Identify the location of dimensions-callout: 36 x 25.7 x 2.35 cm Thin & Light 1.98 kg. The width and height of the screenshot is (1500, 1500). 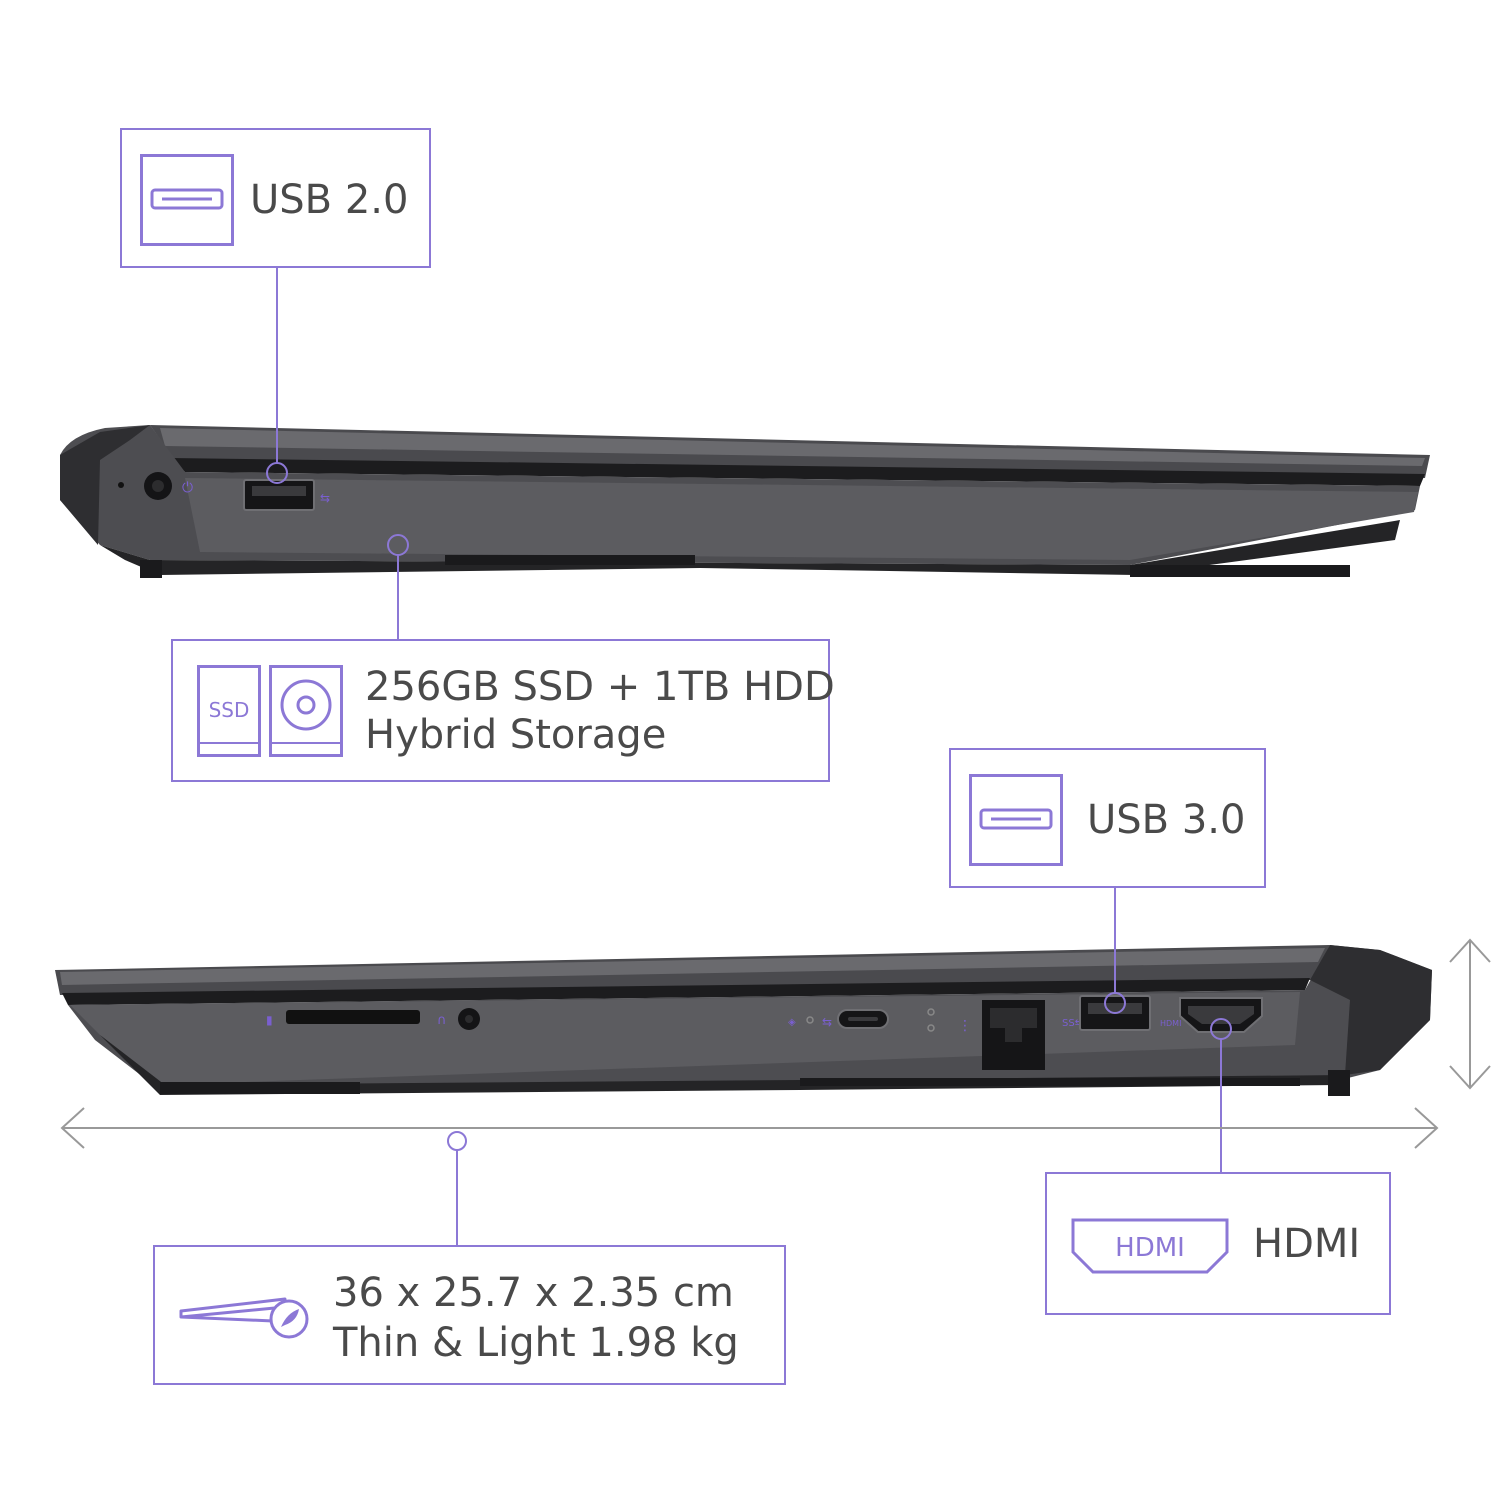
(469, 1315).